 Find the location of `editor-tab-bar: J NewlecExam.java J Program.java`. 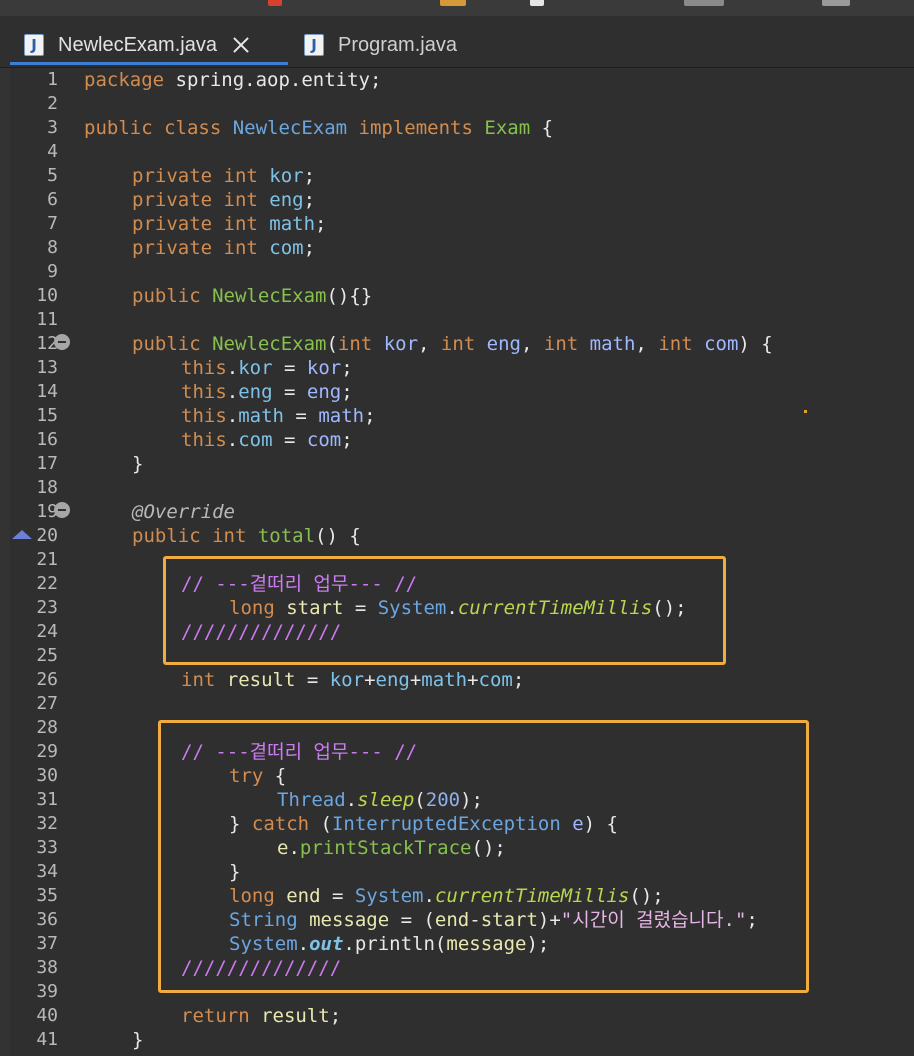

editor-tab-bar: J NewlecExam.java J Program.java is located at coordinates (457, 42).